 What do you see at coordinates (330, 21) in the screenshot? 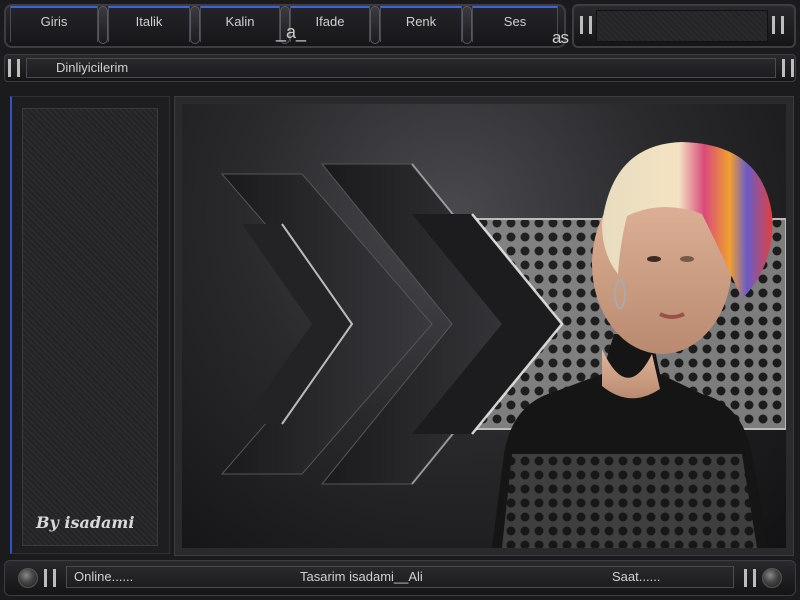
I see `tab-label: Ifade` at bounding box center [330, 21].